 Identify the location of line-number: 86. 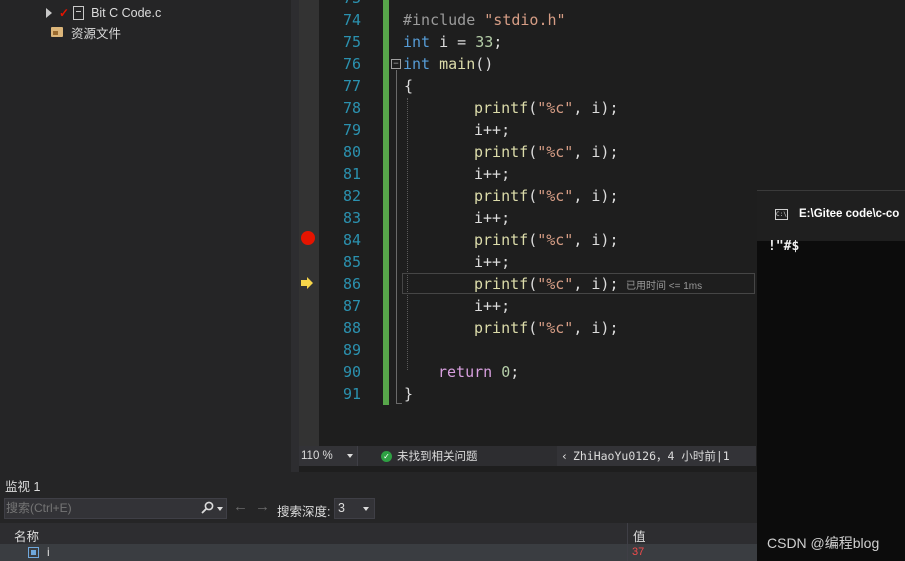
(351, 284).